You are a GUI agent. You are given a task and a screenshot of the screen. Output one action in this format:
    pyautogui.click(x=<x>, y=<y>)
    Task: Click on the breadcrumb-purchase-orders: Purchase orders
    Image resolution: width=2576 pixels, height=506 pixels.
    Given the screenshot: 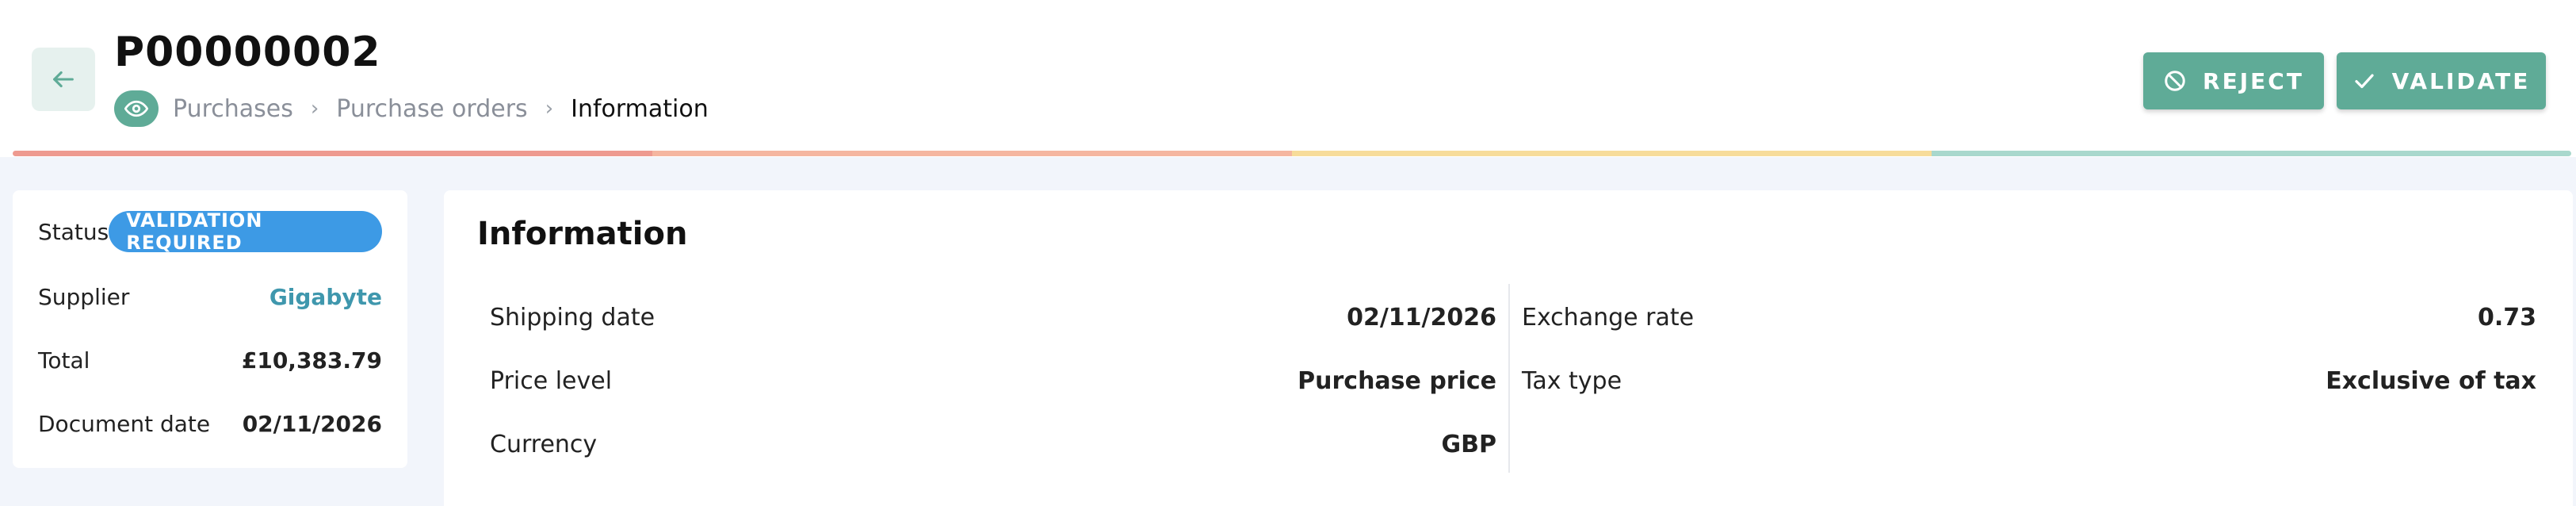 What is the action you would take?
    pyautogui.click(x=431, y=109)
    